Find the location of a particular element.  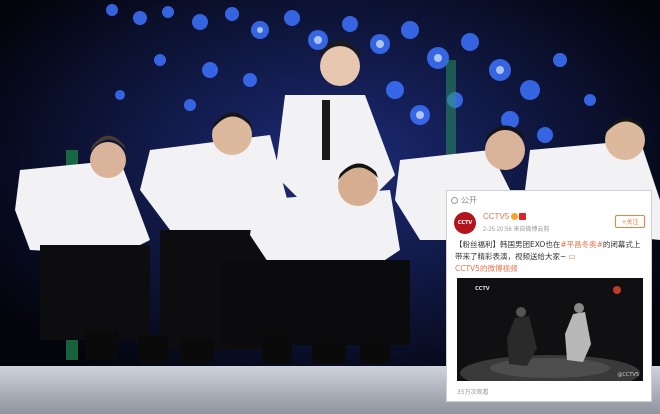

post-timestamp: 2-25 20:56 is located at coordinates (497, 230).